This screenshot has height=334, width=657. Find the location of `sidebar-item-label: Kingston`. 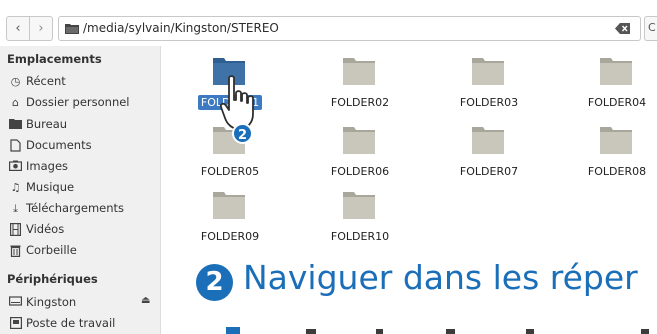

sidebar-item-label: Kingston is located at coordinates (51, 302).